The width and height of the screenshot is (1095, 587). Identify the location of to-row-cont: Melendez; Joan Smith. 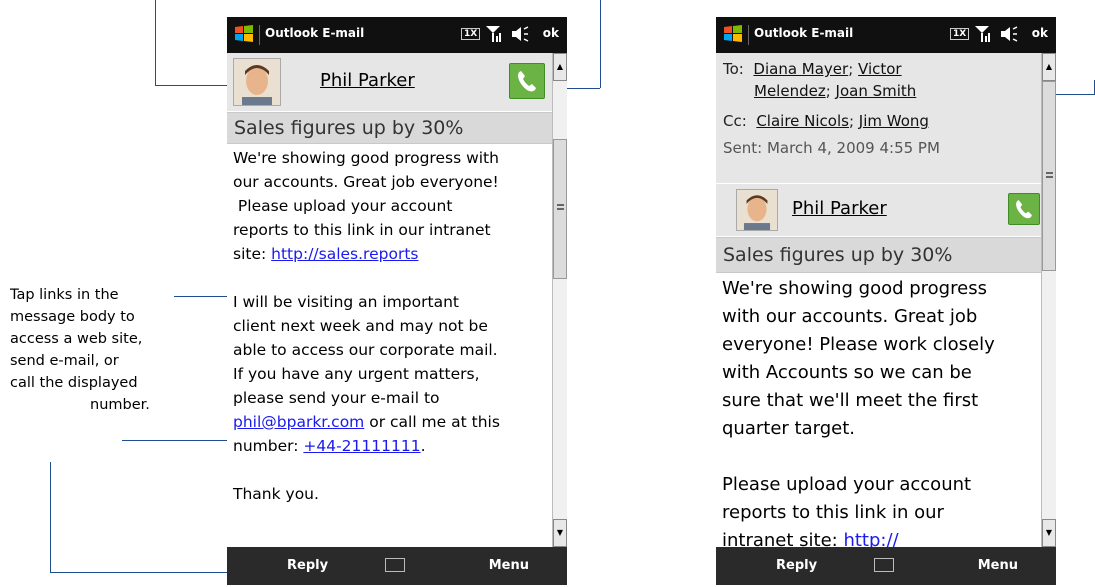
(835, 91).